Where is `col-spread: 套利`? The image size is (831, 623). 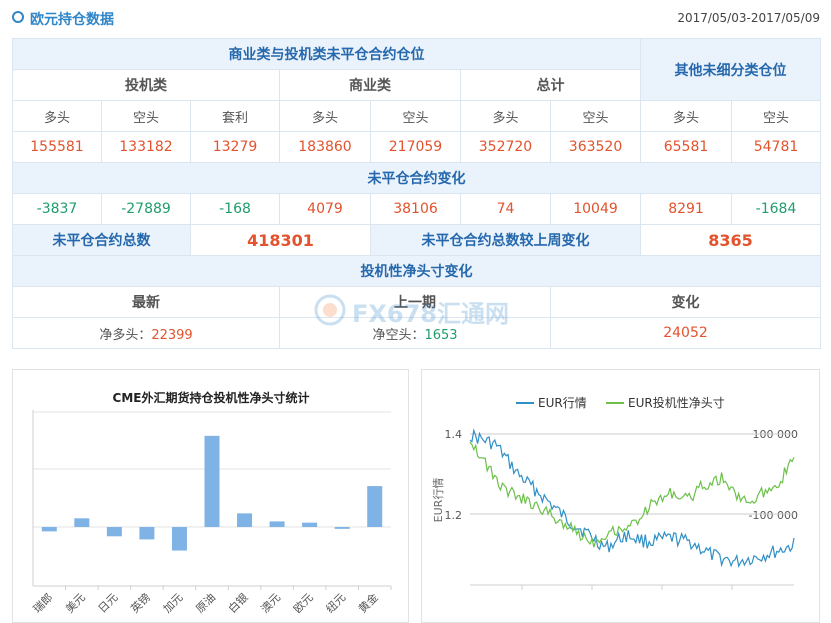
col-spread: 套利 is located at coordinates (235, 116).